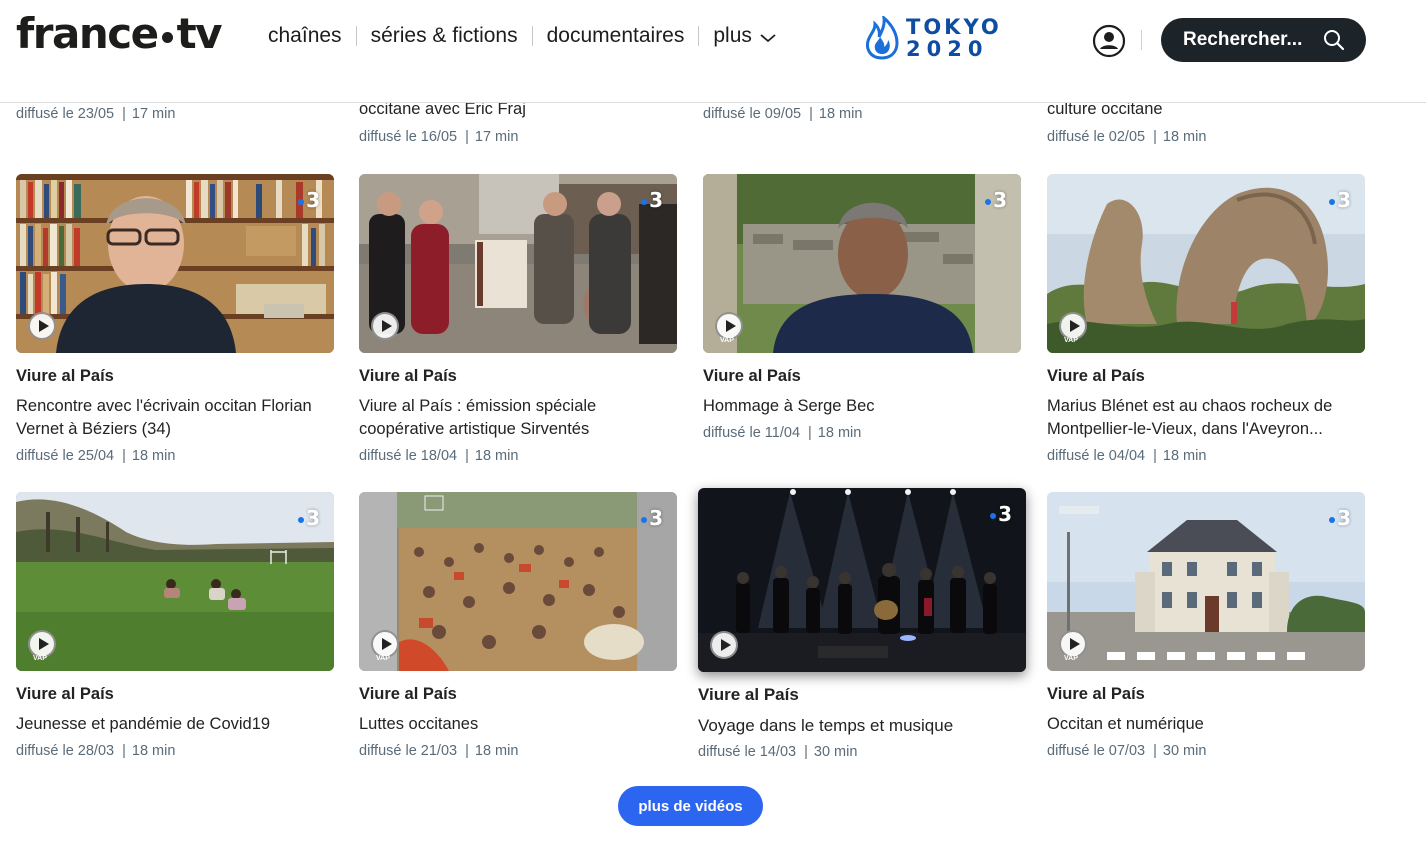 The height and width of the screenshot is (851, 1426). I want to click on account-button, so click(1109, 41).